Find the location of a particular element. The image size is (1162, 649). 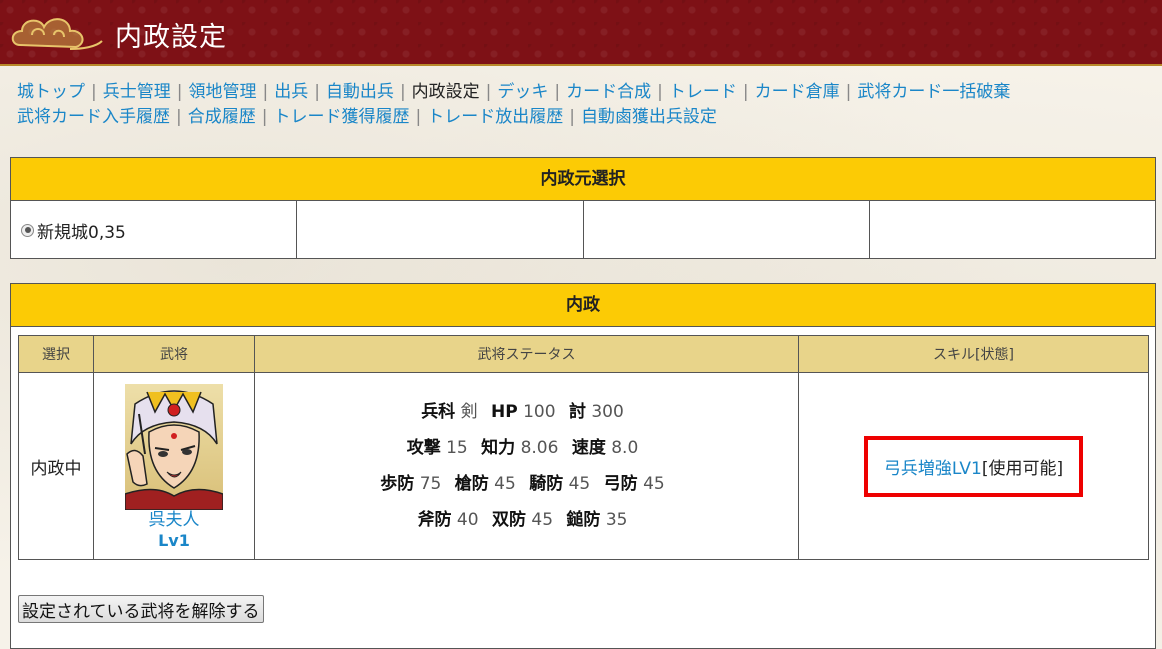

nav-link-card-storage: カード倉庫 is located at coordinates (797, 92).